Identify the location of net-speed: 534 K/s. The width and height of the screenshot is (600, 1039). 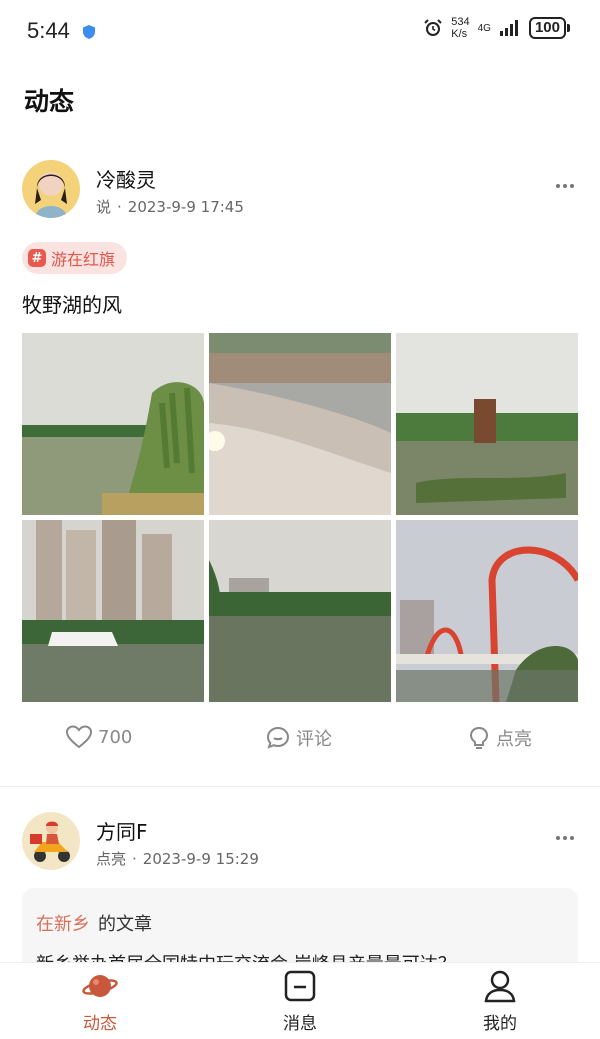
(460, 28).